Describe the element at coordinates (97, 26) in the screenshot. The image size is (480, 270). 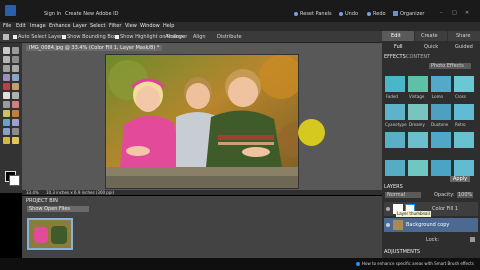
I see `menu-select: Select` at that location.